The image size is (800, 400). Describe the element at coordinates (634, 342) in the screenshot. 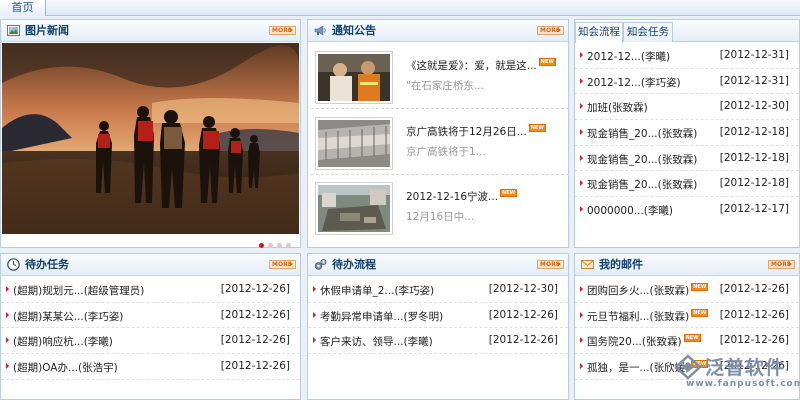

I see `mail-subject: 国务院20...(张致霖)` at that location.